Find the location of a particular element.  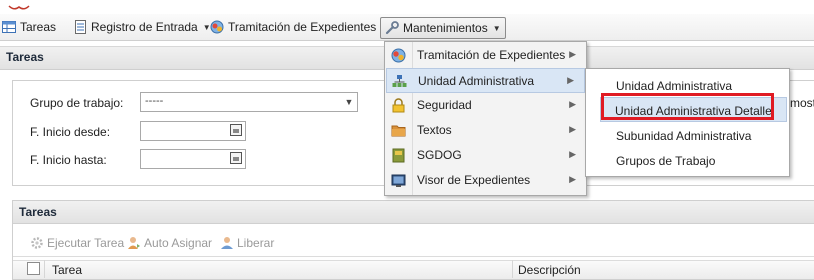

inicio-desde-field is located at coordinates (193, 131).